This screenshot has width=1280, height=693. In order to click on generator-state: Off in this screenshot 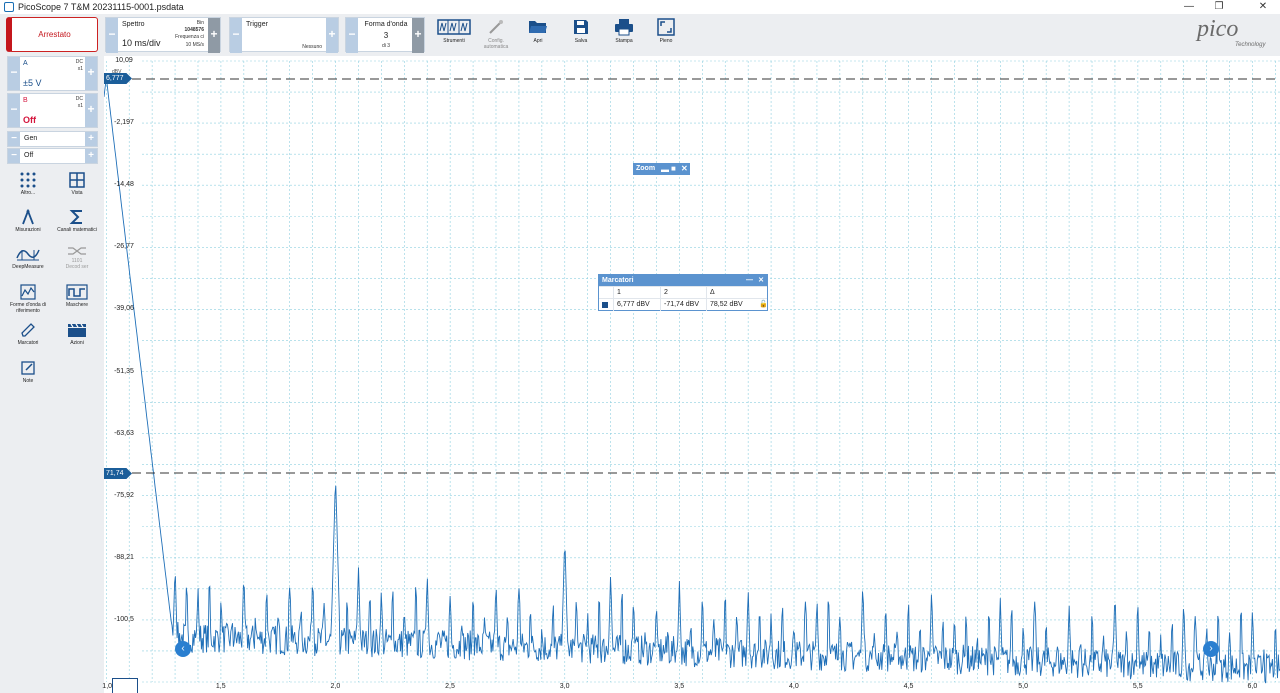, I will do `click(28, 155)`.